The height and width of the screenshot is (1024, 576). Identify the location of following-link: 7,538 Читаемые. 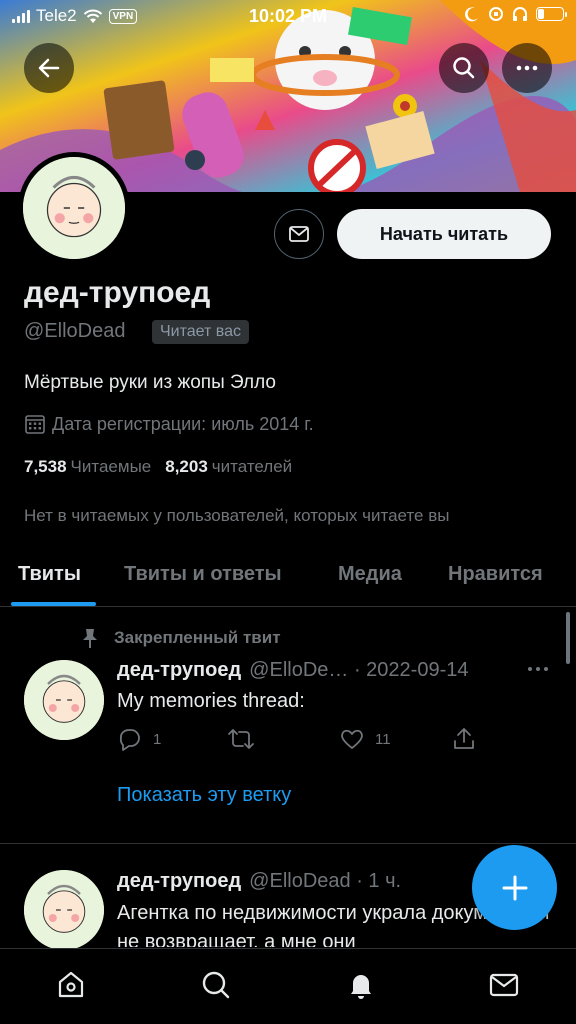
(87, 467).